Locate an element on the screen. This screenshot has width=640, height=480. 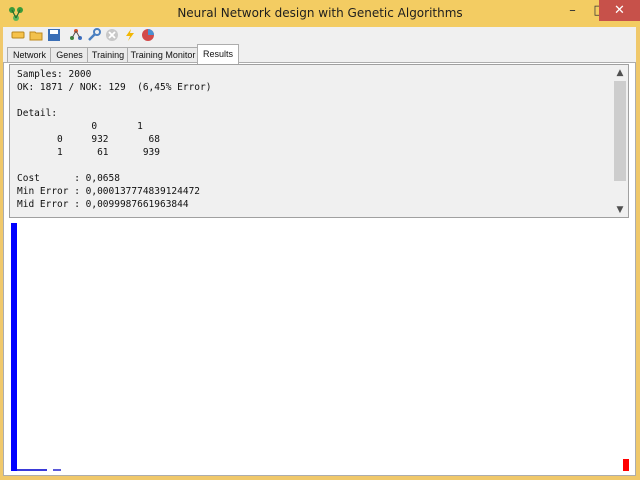
tab-results: Results is located at coordinates (218, 54).